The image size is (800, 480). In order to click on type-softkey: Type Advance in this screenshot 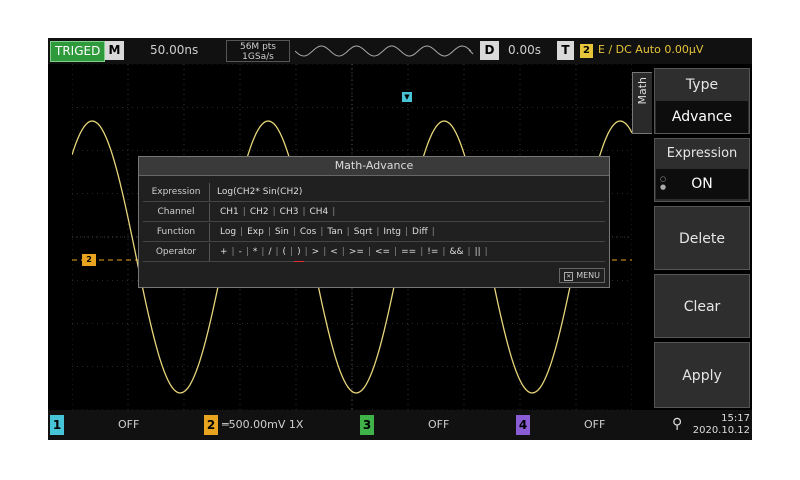, I will do `click(702, 101)`.